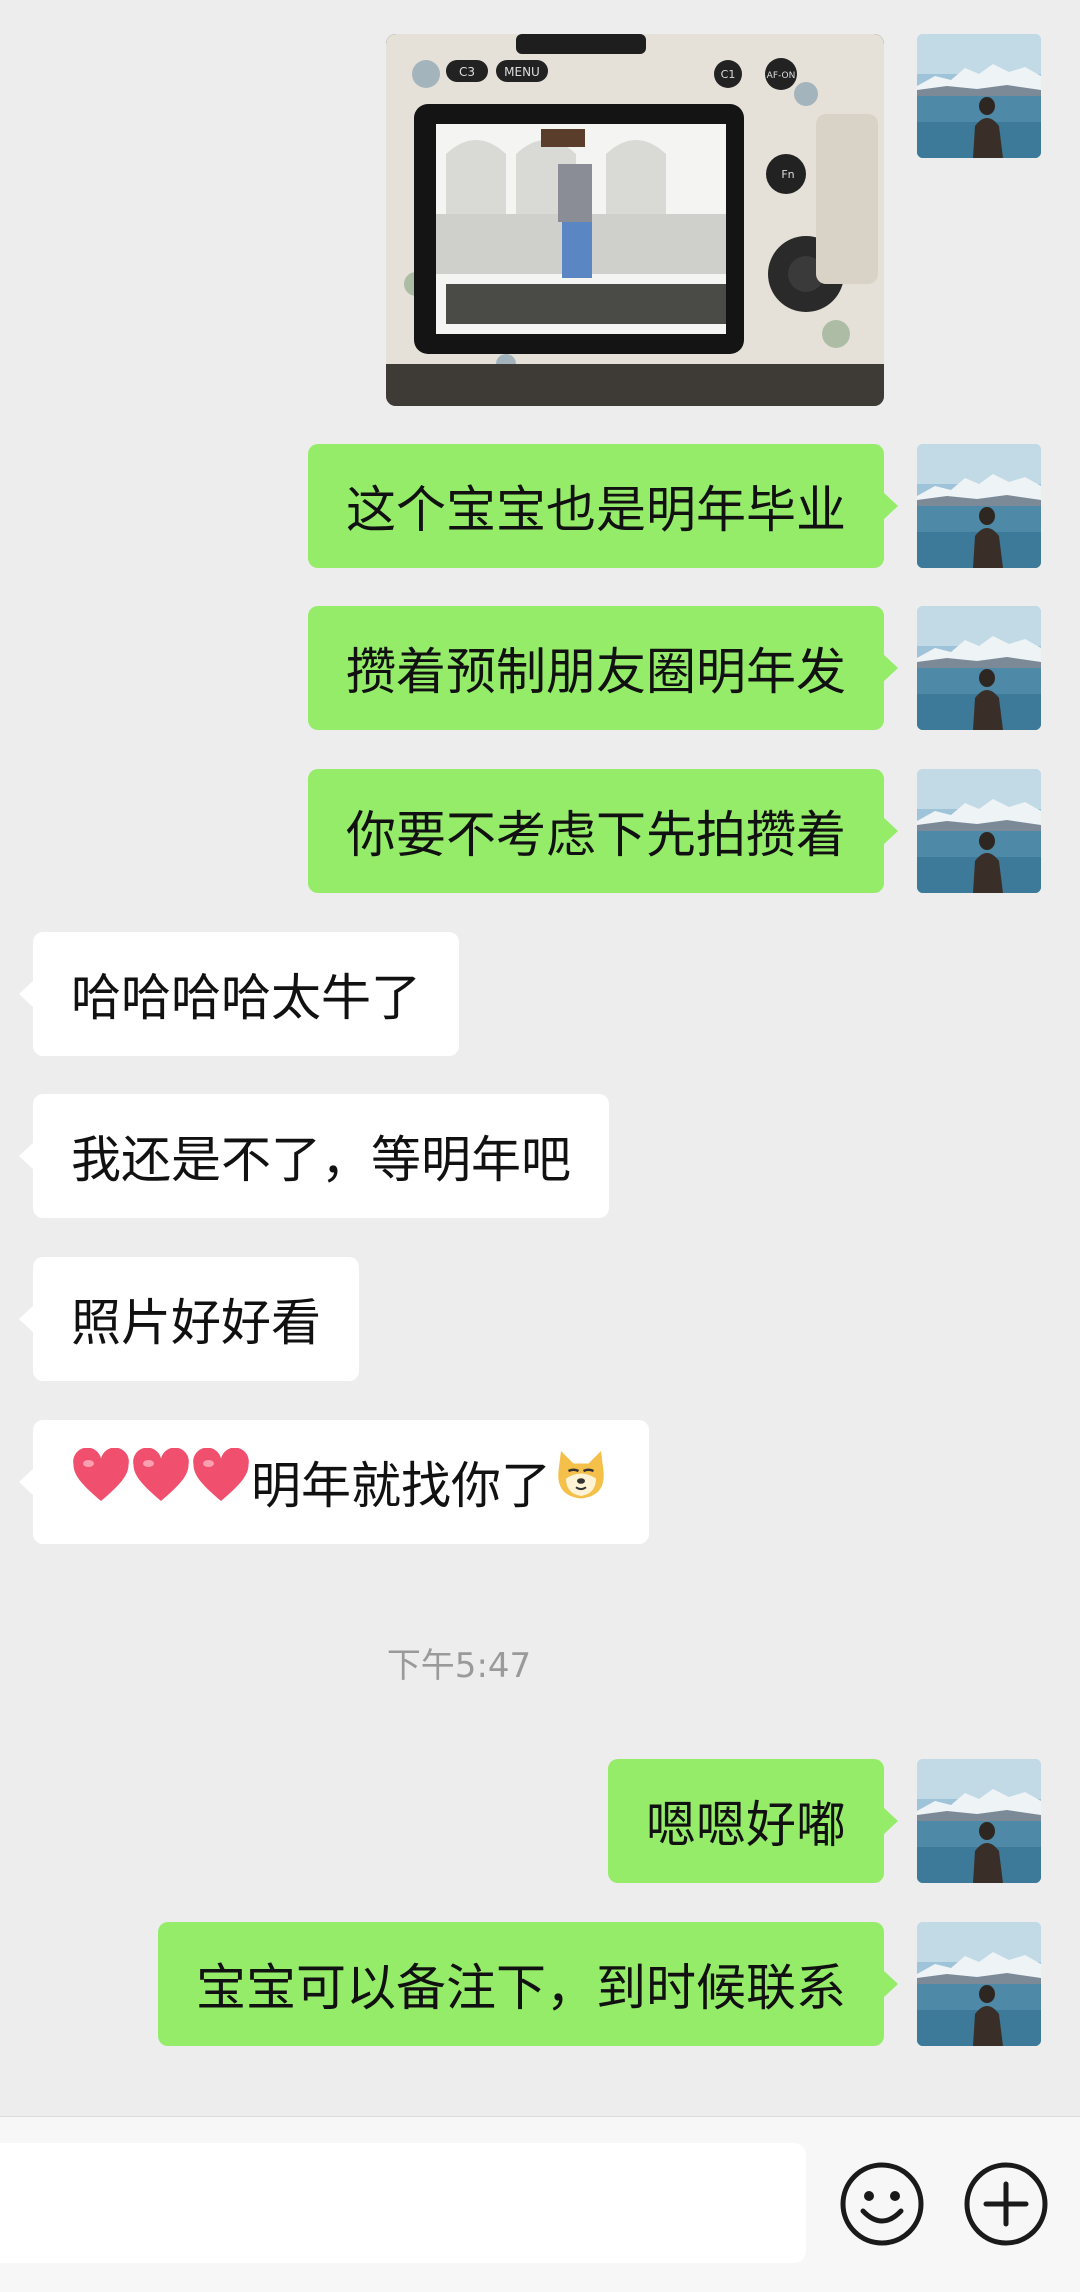  I want to click on message-text: 明年就找你了, so click(401, 1486).